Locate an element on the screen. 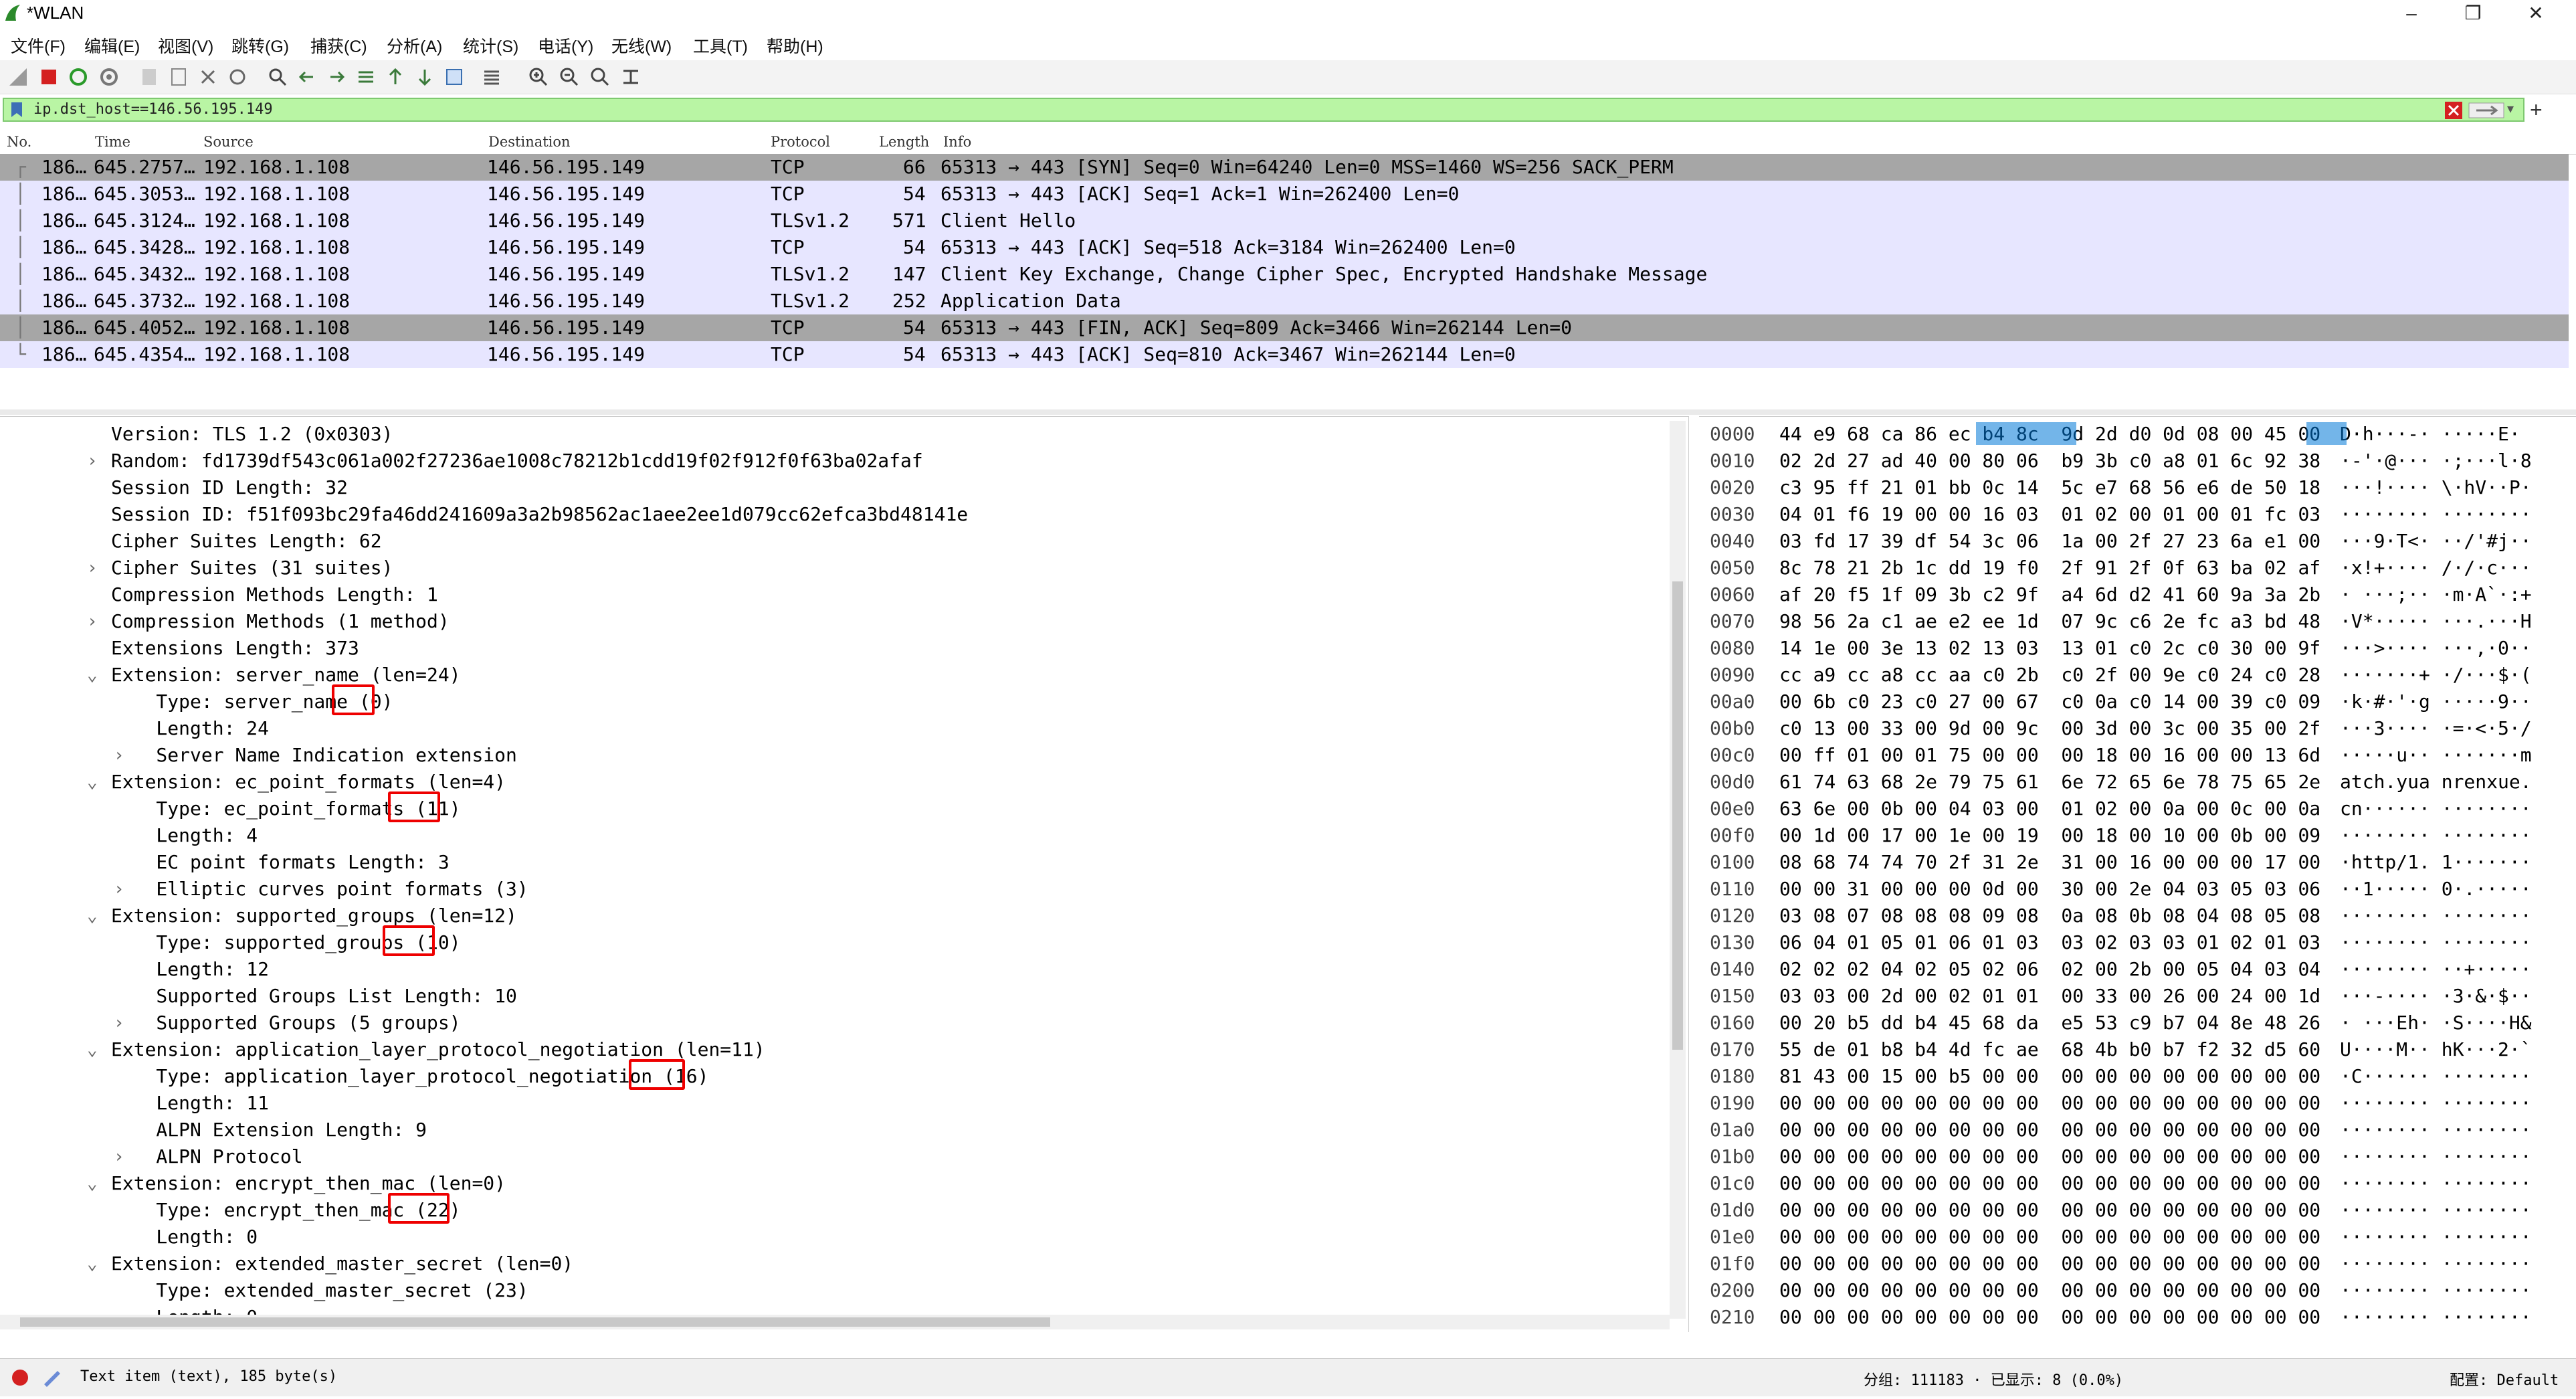 The width and height of the screenshot is (2576, 1399). col-source: Source is located at coordinates (228, 142).